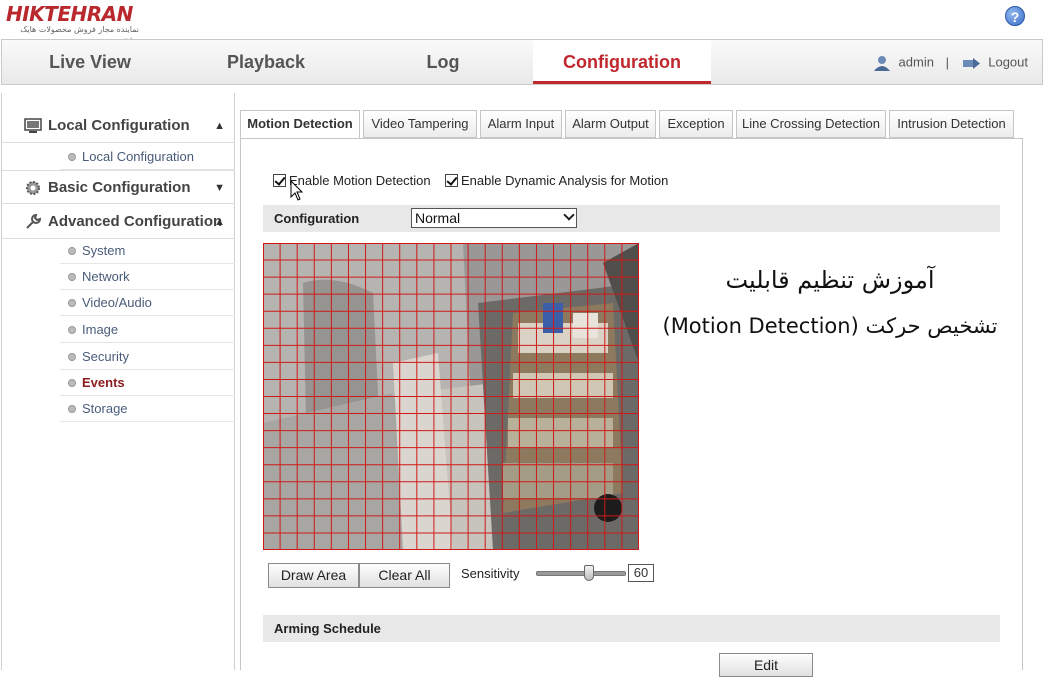 The height and width of the screenshot is (677, 1049). Describe the element at coordinates (641, 573) in the screenshot. I see `sensitivity-value: 60` at that location.